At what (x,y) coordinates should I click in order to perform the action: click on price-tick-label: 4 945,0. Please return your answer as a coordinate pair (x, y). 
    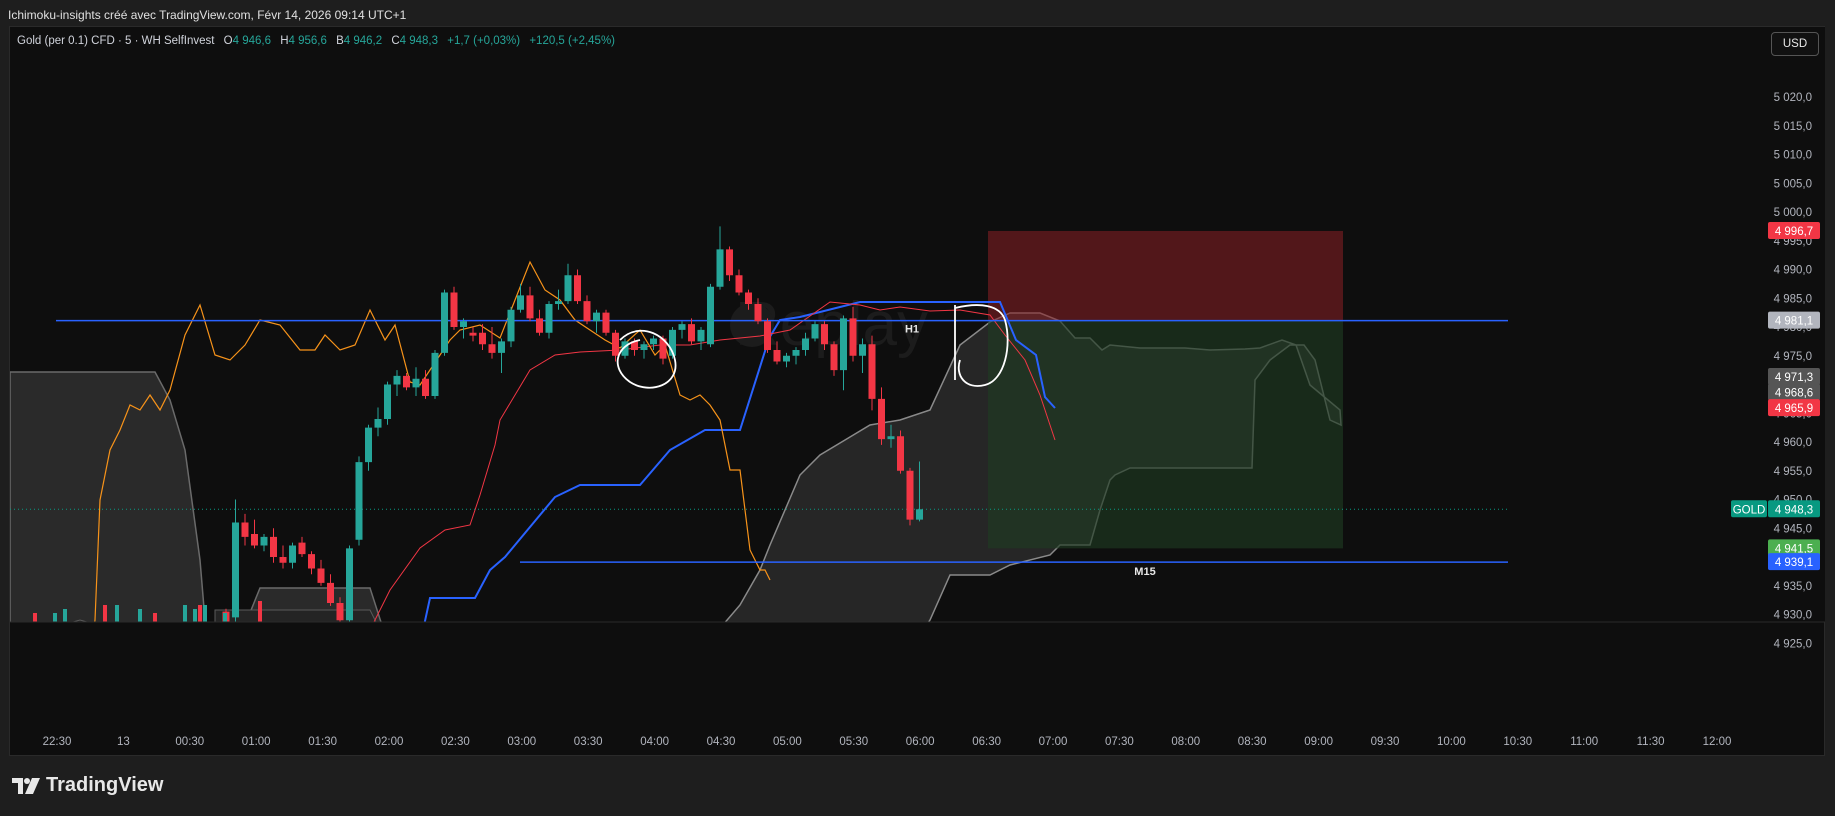
    Looking at the image, I should click on (1793, 529).